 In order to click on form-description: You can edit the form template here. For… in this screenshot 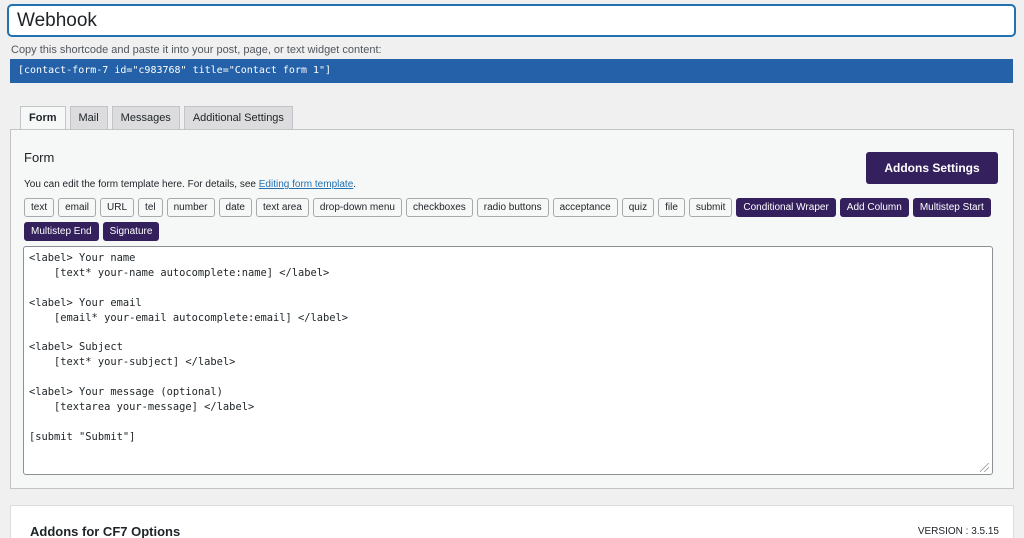, I will do `click(190, 184)`.